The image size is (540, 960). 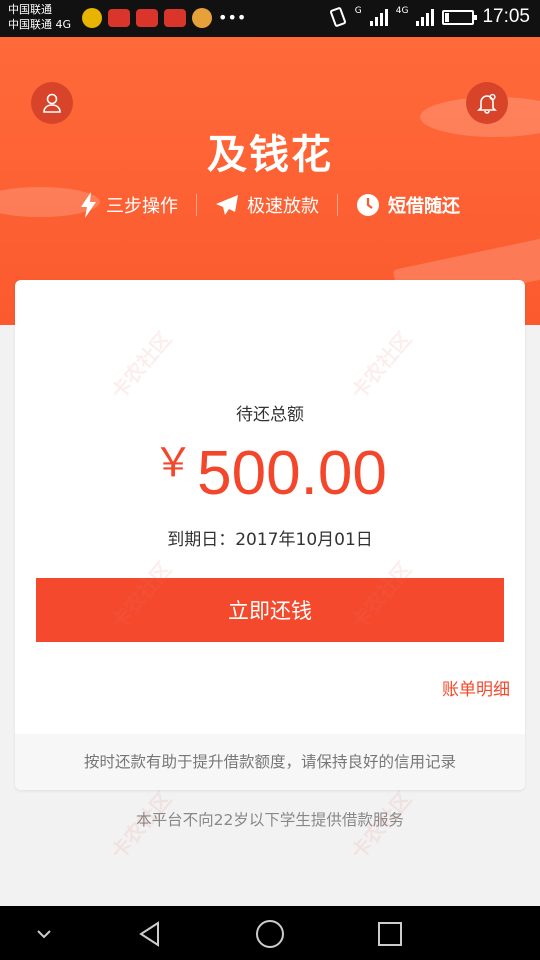 I want to click on network-type-badge: G, so click(x=358, y=11).